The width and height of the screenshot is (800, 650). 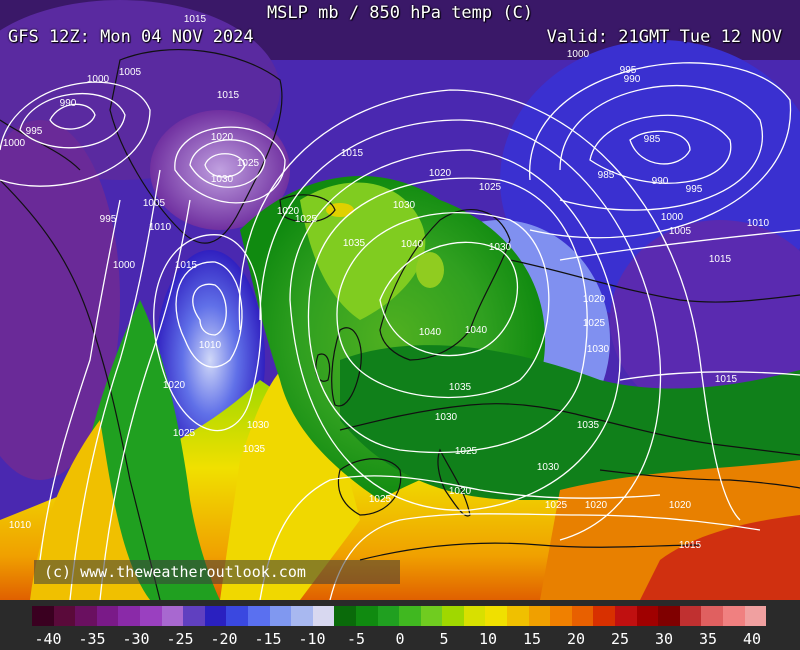 I want to click on temperature-legend: -40 -35 -30 -25 -20 -15 -10 -5 0 5 10 15 20 25 30 35 40, so click(x=400, y=625).